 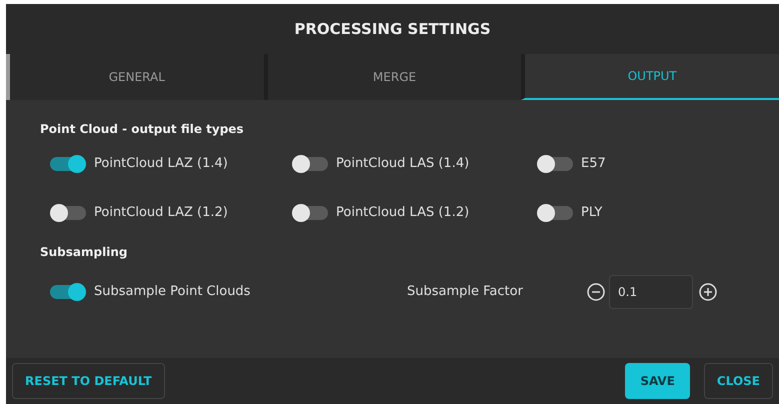 I want to click on plus-icon, so click(x=708, y=292).